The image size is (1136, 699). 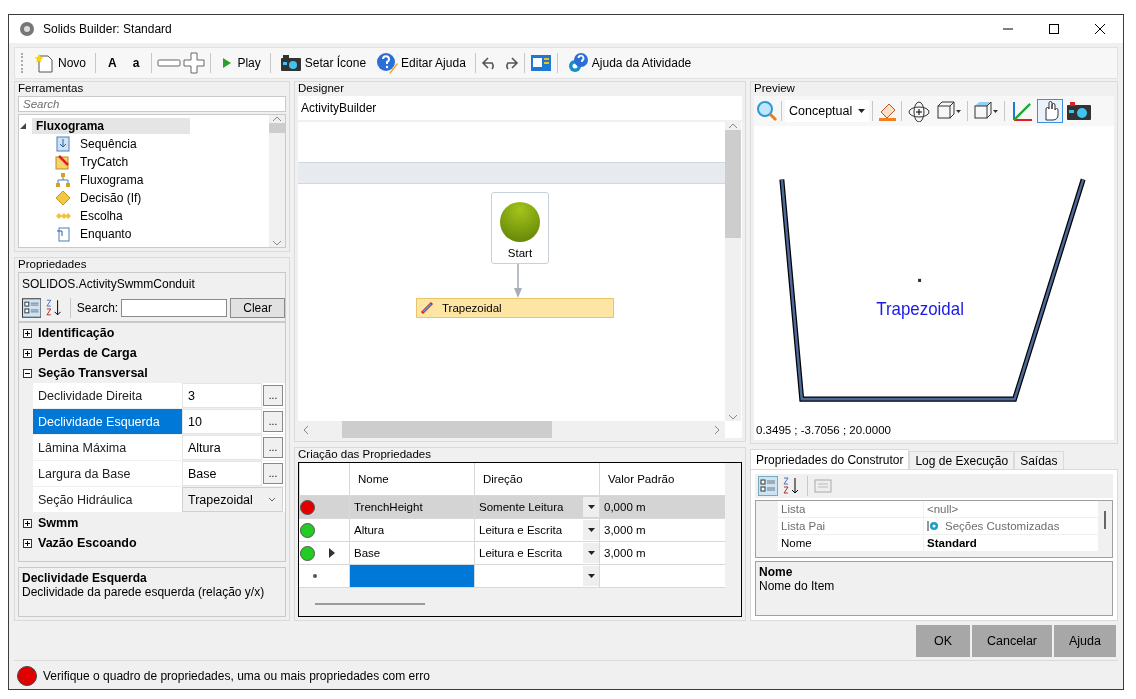 I want to click on panel-title: Designer, so click(x=321, y=89).